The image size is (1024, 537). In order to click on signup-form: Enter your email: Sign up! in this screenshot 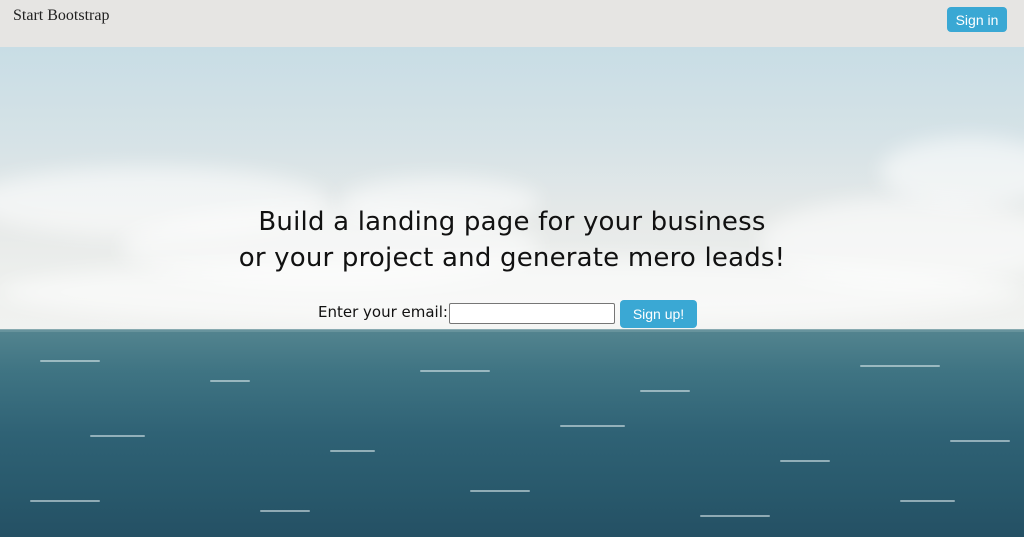, I will do `click(518, 314)`.